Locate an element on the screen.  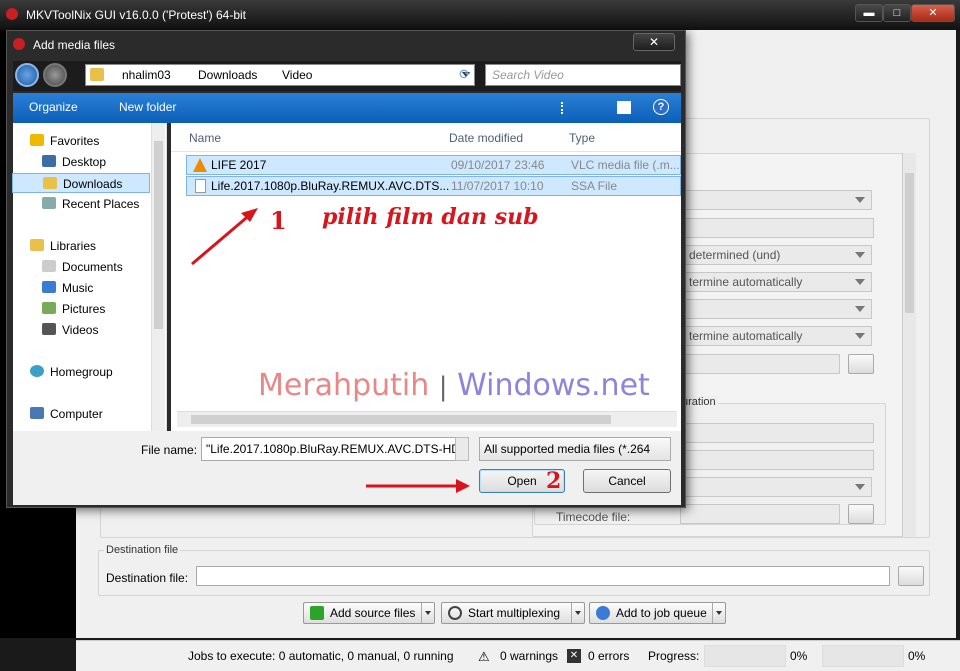
step-2-number: 2 is located at coordinates (554, 481).